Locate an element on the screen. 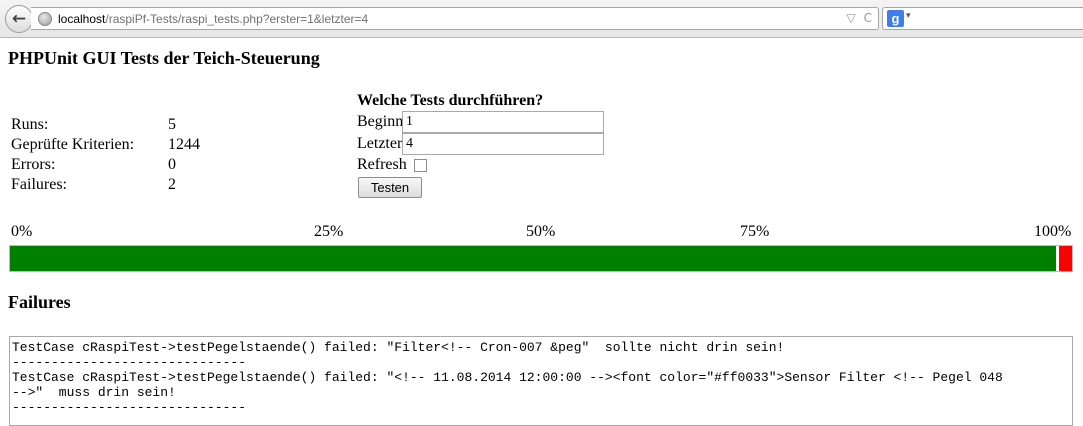 The width and height of the screenshot is (1083, 426). google-icon: g is located at coordinates (895, 18).